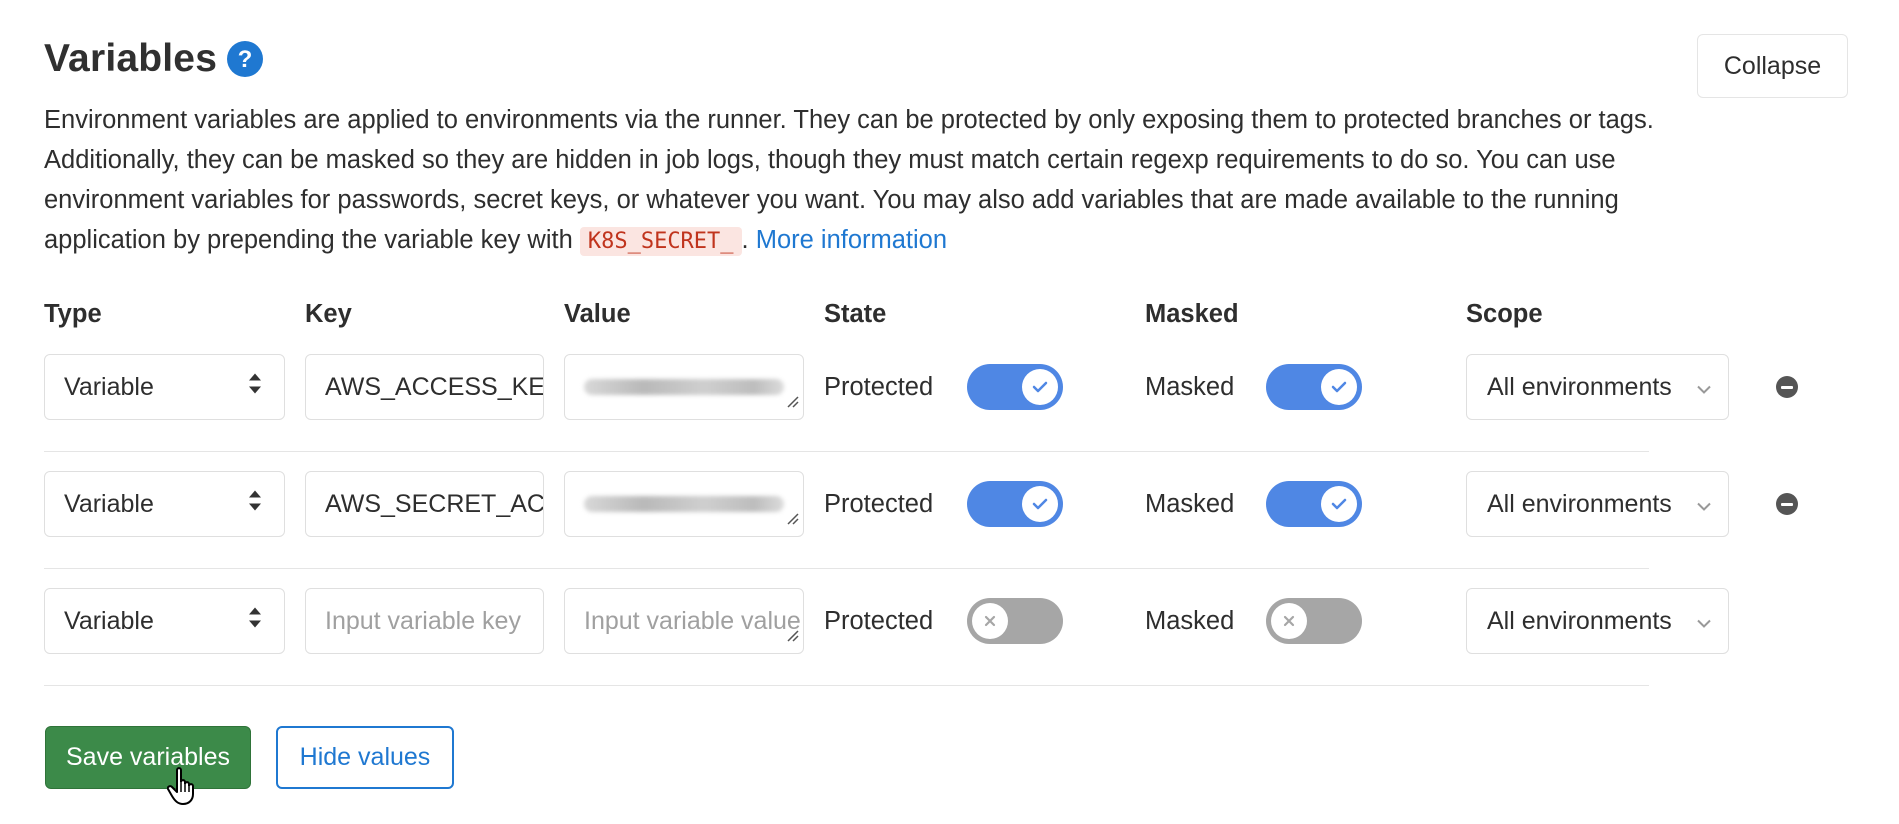  Describe the element at coordinates (1772, 66) in the screenshot. I see `collapse-button: Collapse` at that location.